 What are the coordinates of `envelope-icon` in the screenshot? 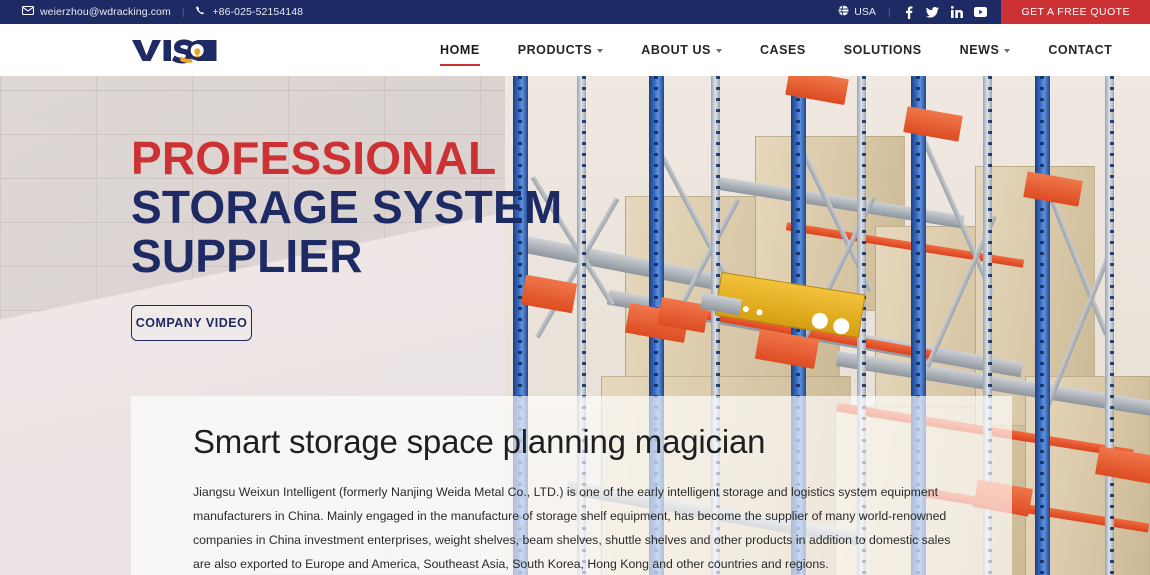 It's located at (28, 11).